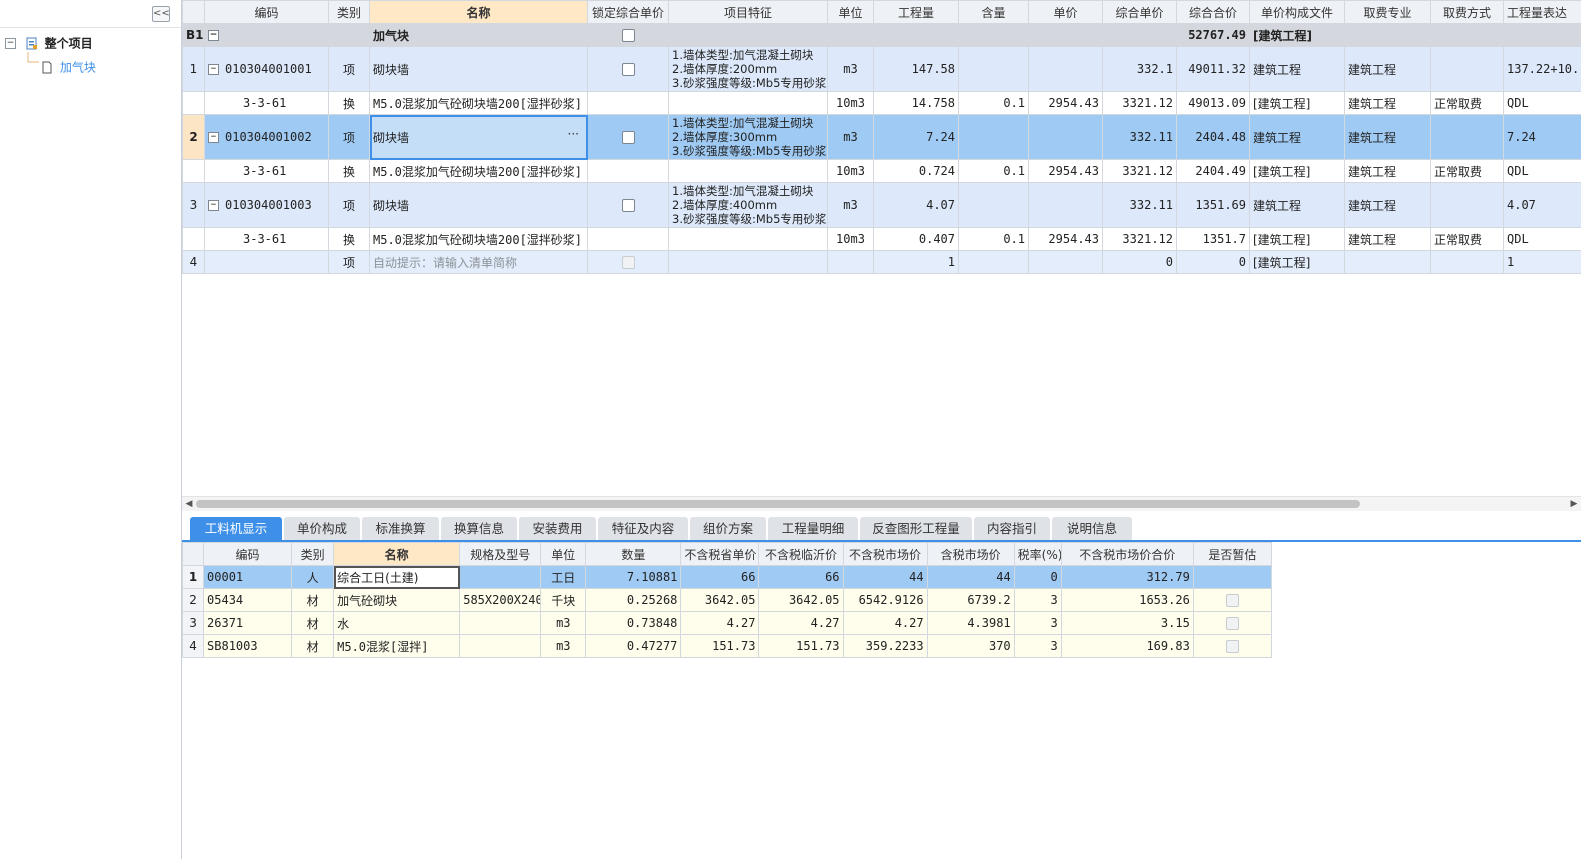  I want to click on material-quantity: 0.47277, so click(633, 646).